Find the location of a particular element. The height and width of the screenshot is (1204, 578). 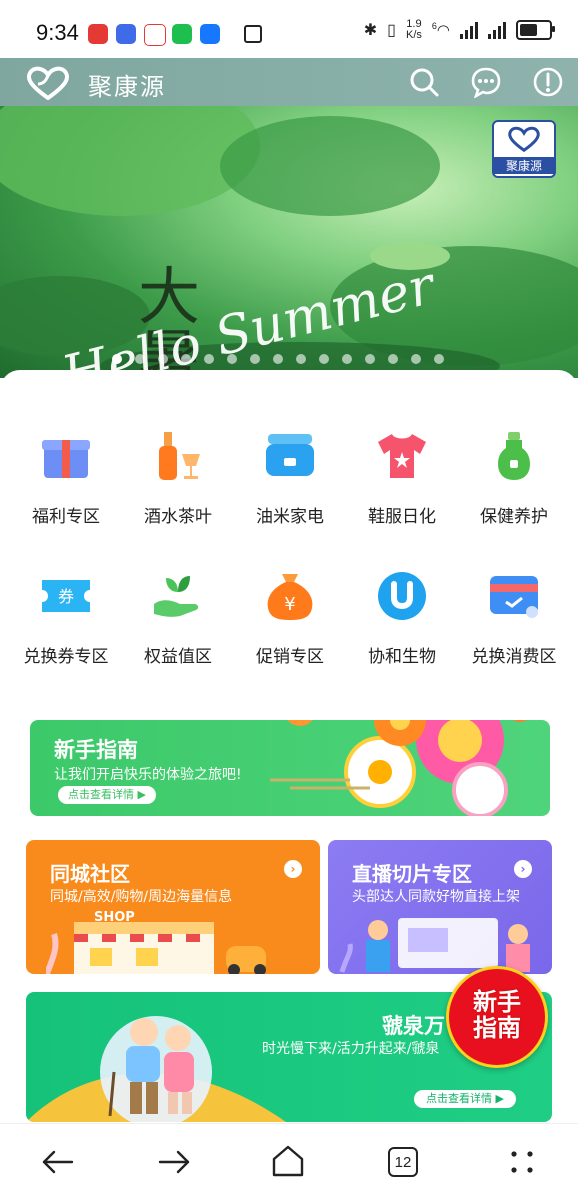

category-welfare: 福利专区 is located at coordinates (66, 477).